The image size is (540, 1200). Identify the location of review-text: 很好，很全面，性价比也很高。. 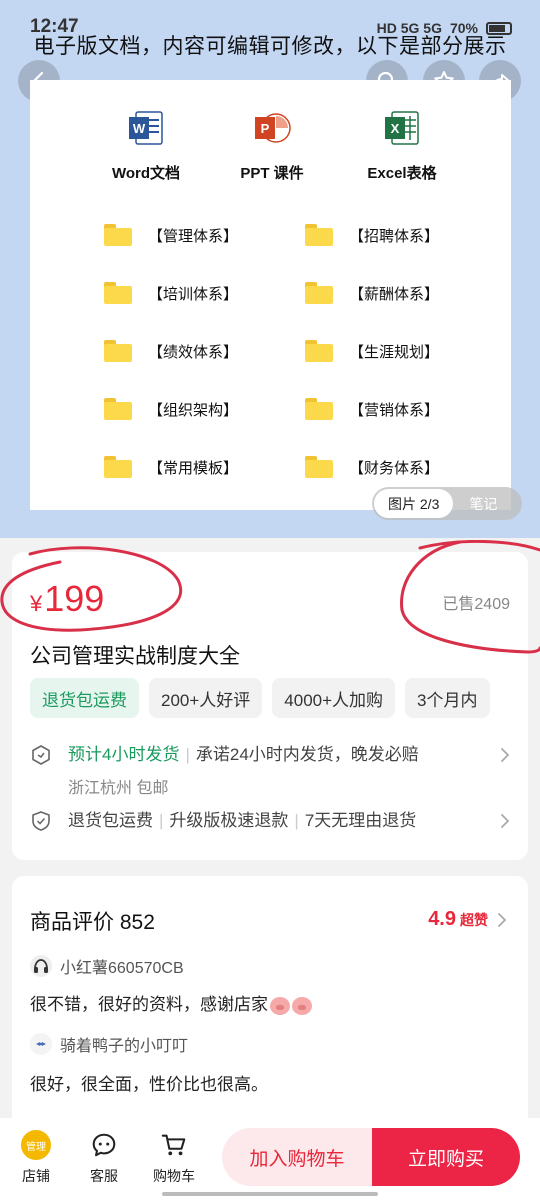
(149, 1084).